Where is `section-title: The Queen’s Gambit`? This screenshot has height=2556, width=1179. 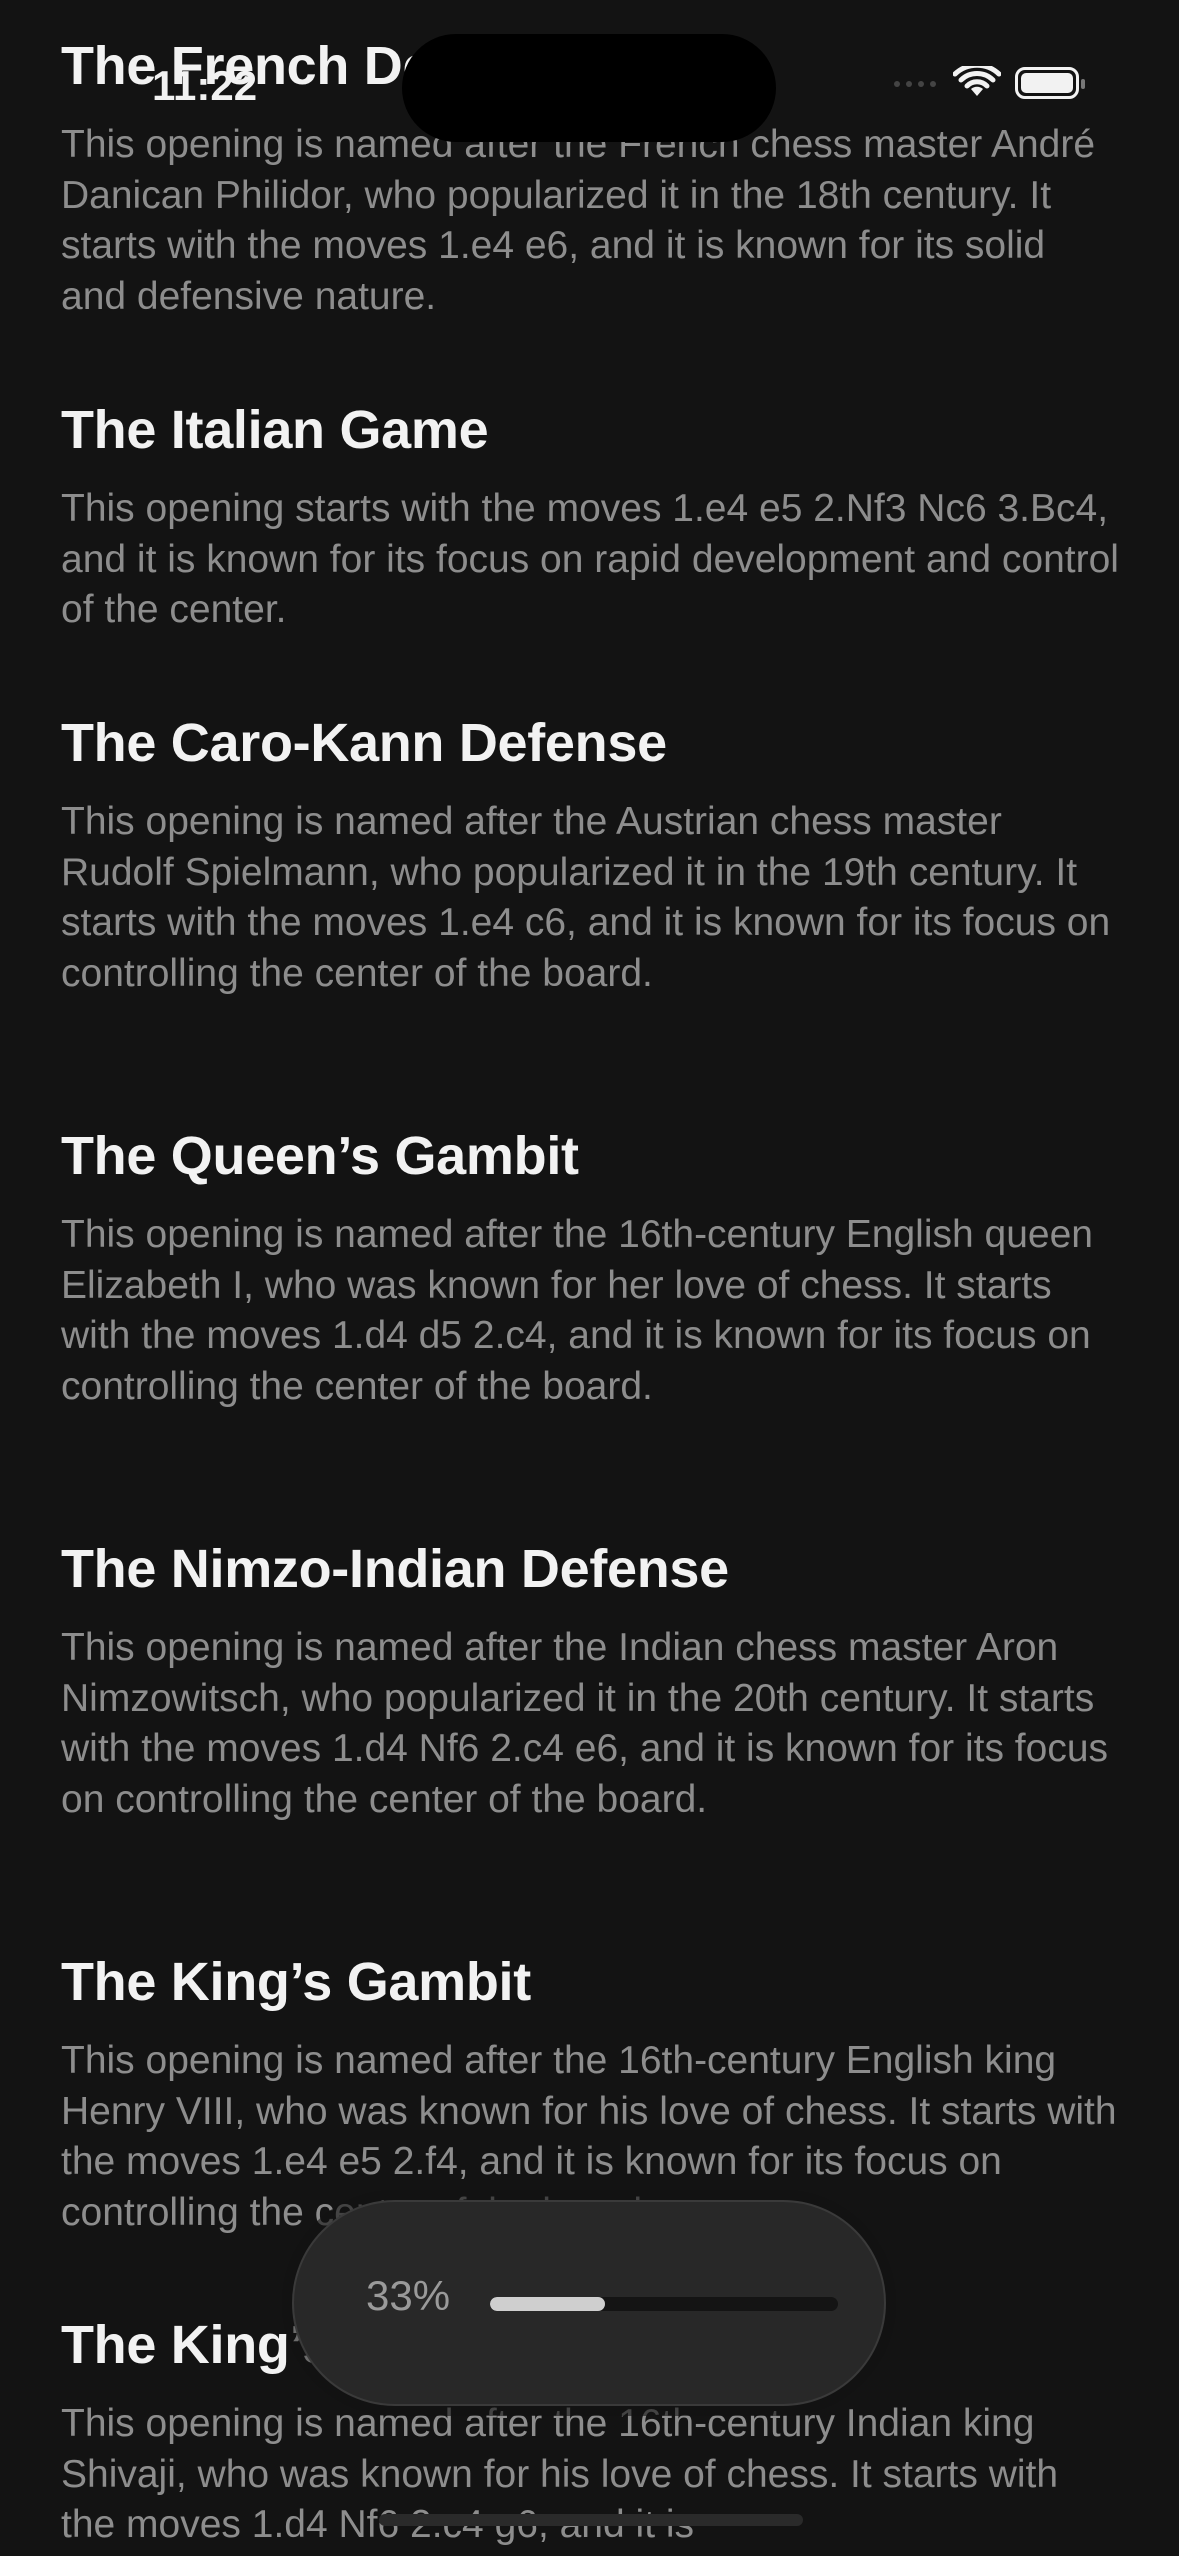 section-title: The Queen’s Gambit is located at coordinates (320, 1156).